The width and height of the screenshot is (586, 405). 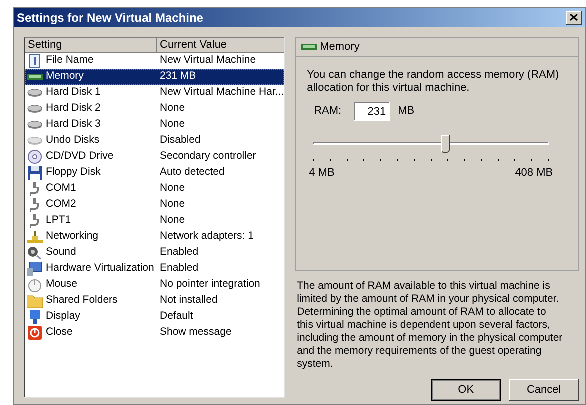 What do you see at coordinates (207, 60) in the screenshot?
I see `setting-value: New Virtual Machine` at bounding box center [207, 60].